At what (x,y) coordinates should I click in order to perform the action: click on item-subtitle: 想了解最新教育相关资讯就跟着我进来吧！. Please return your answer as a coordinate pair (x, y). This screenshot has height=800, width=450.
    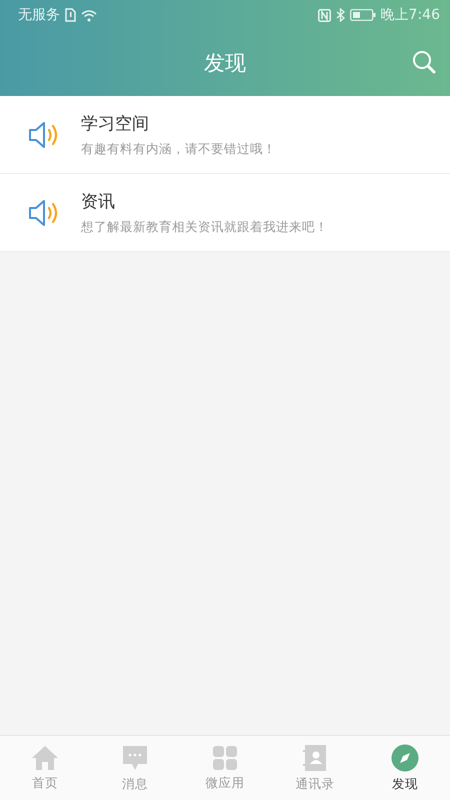
    Looking at the image, I should click on (204, 227).